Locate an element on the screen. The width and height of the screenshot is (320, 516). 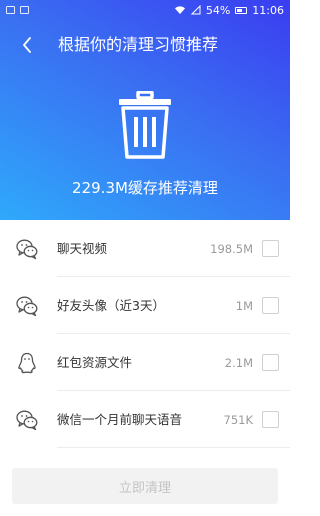
status-bar: 54% 11:06 is located at coordinates (145, 10).